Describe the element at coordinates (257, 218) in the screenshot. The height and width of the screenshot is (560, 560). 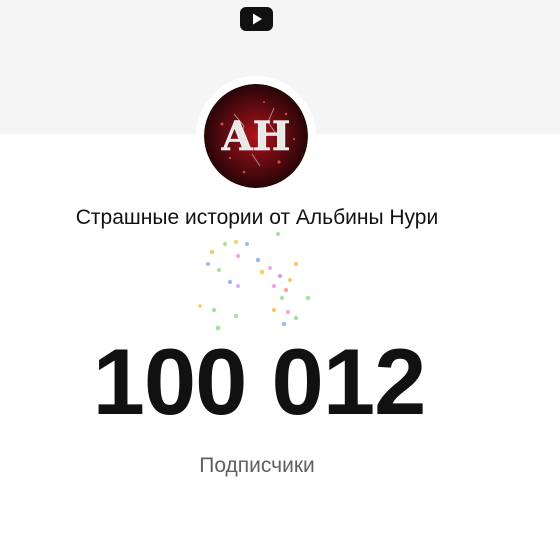
I see `channel-name: Страшные истории от Альбины Нури` at that location.